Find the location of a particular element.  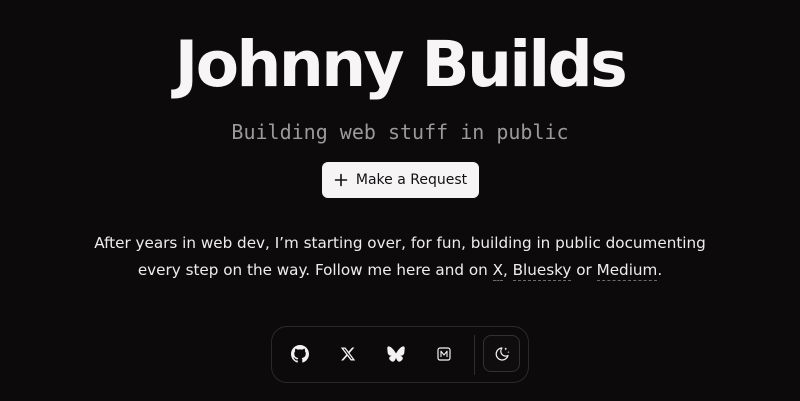

social-dock is located at coordinates (400, 354).